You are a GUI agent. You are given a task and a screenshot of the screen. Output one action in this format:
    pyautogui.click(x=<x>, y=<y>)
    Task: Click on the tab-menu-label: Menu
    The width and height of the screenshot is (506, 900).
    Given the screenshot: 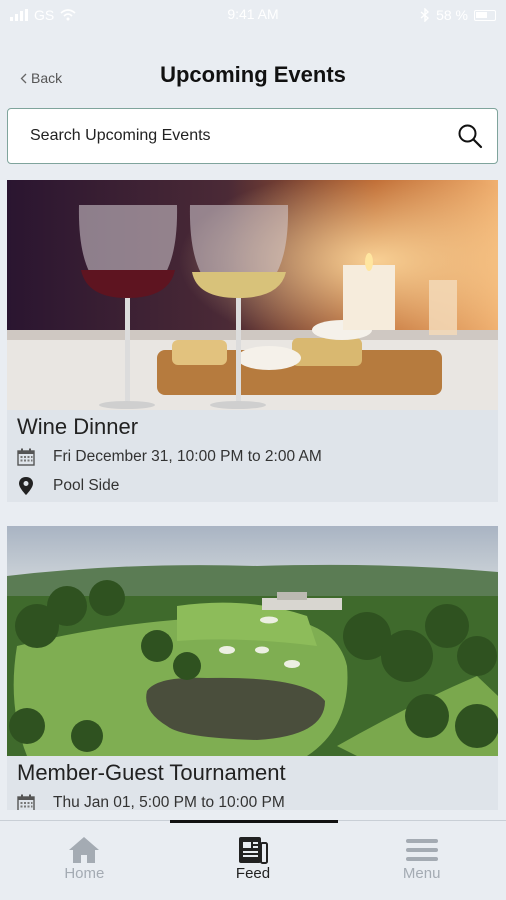 What is the action you would take?
    pyautogui.click(x=421, y=873)
    